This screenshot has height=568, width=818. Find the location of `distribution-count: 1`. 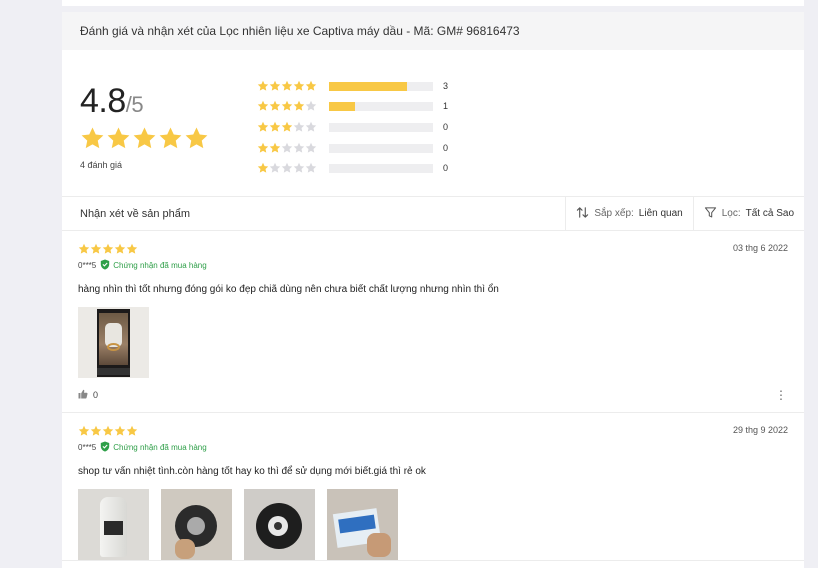

distribution-count: 1 is located at coordinates (446, 106).